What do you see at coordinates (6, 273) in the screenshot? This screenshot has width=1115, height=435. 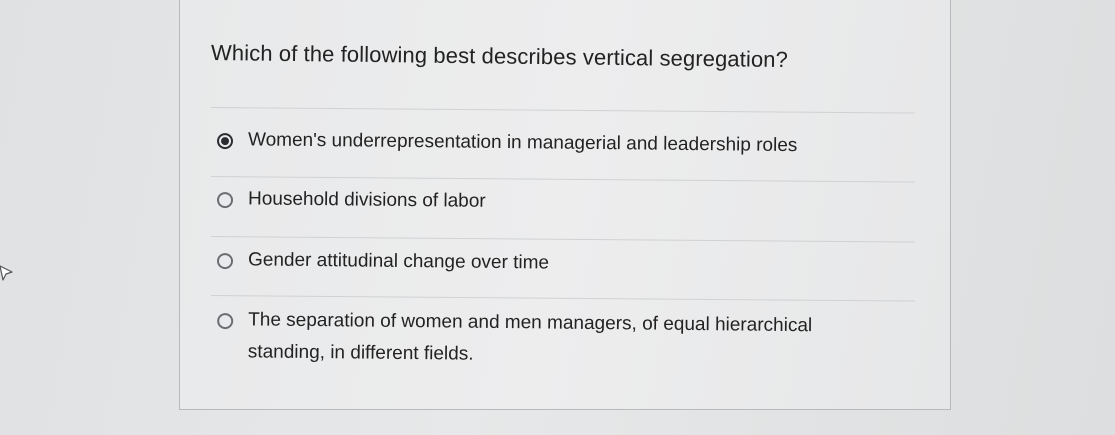 I see `mouse-pointer-icon` at bounding box center [6, 273].